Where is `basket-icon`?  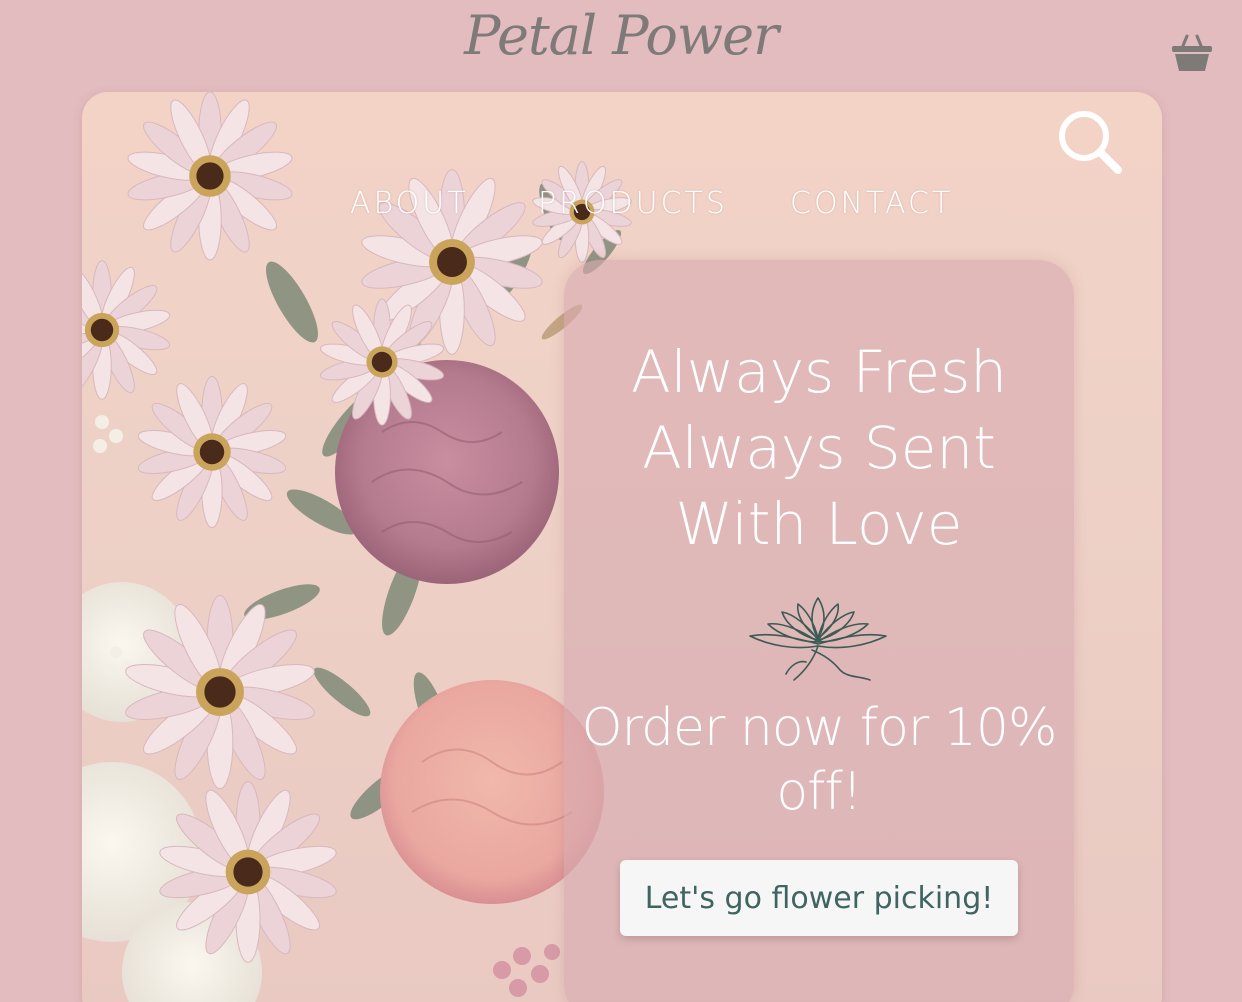
basket-icon is located at coordinates (1192, 53).